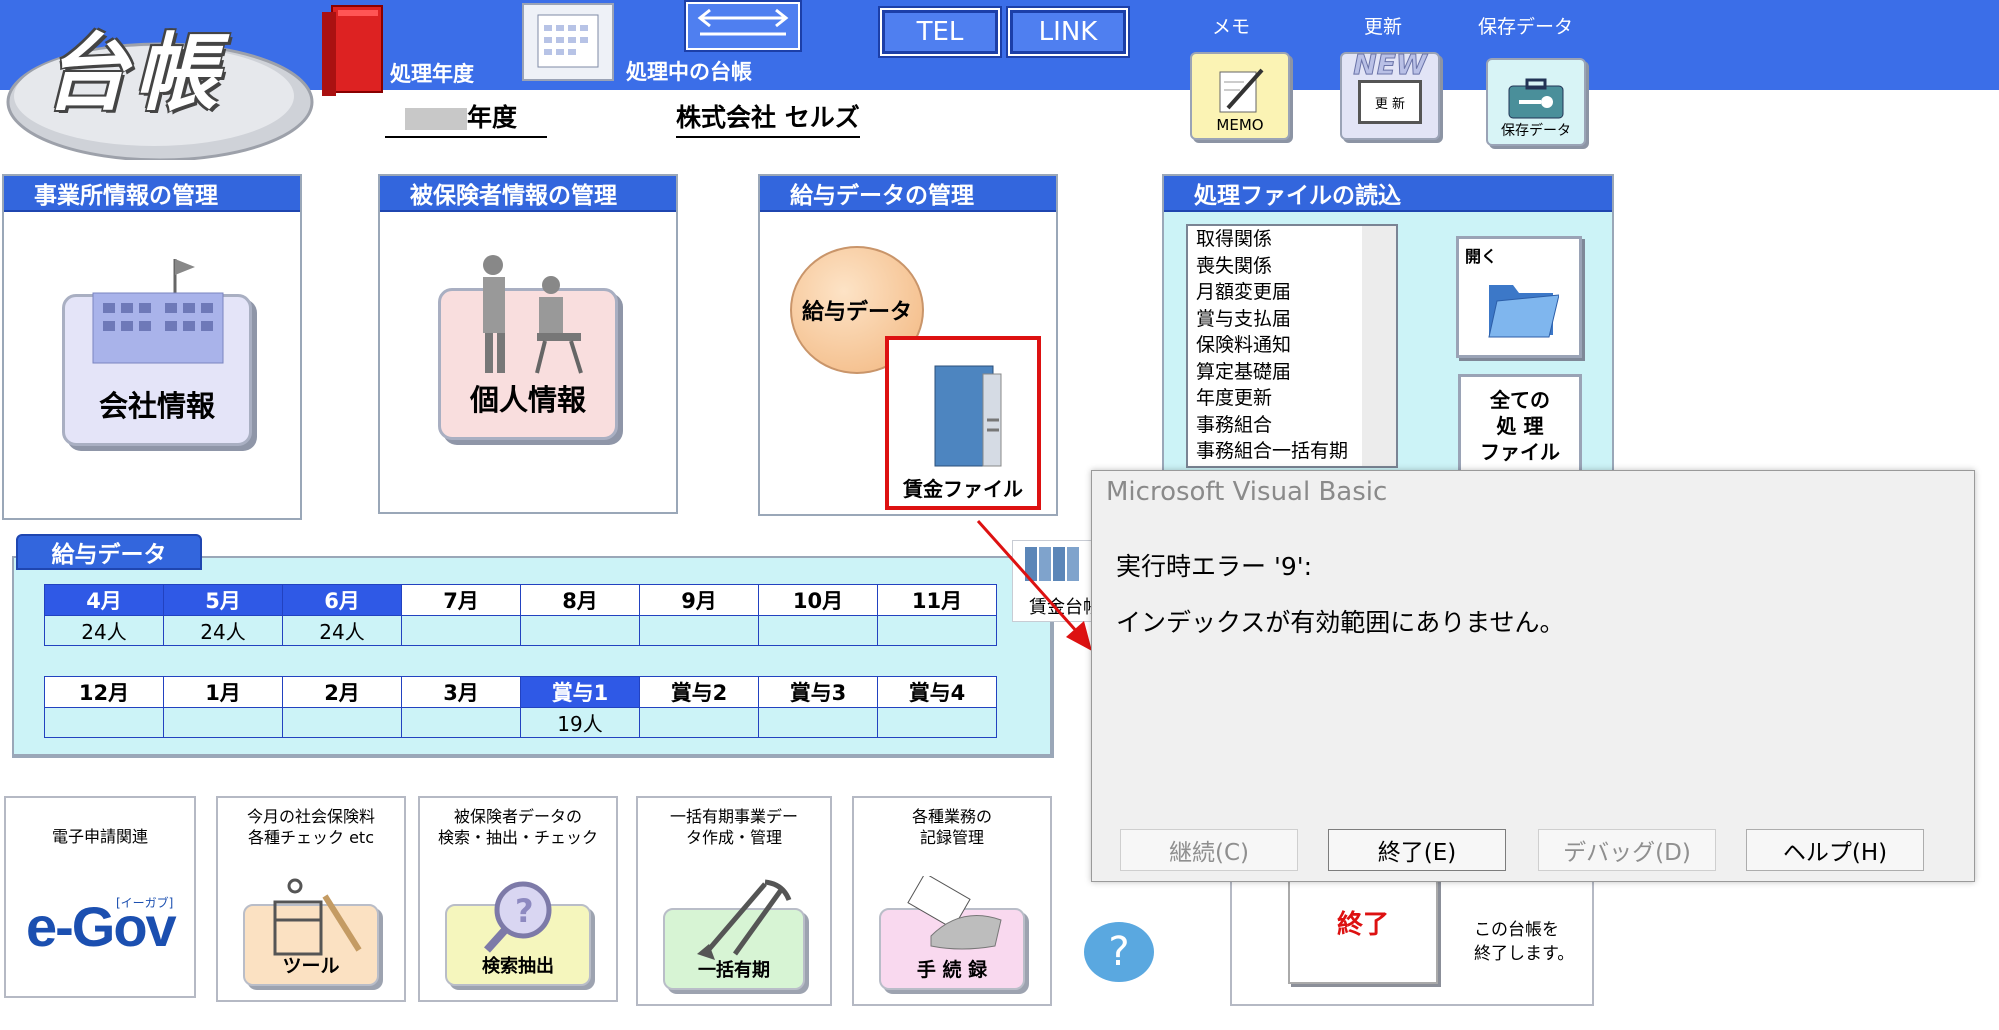 This screenshot has height=1030, width=1999. What do you see at coordinates (1240, 96) in the screenshot?
I see `memo-button: MEMO` at bounding box center [1240, 96].